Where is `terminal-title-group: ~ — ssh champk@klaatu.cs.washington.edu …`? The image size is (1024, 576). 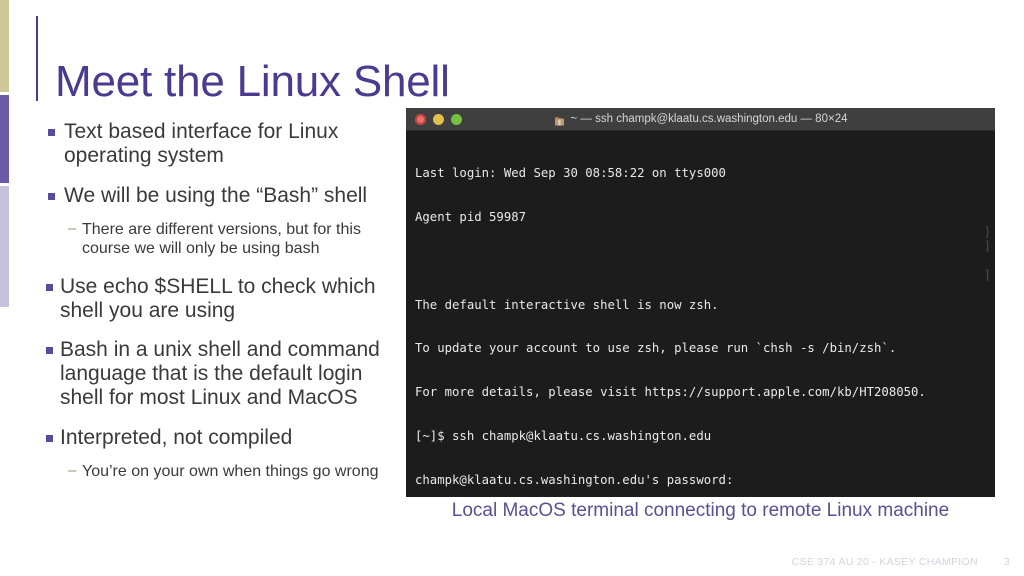
terminal-title-group: ~ — ssh champk@klaatu.cs.washington.edu … is located at coordinates (700, 119).